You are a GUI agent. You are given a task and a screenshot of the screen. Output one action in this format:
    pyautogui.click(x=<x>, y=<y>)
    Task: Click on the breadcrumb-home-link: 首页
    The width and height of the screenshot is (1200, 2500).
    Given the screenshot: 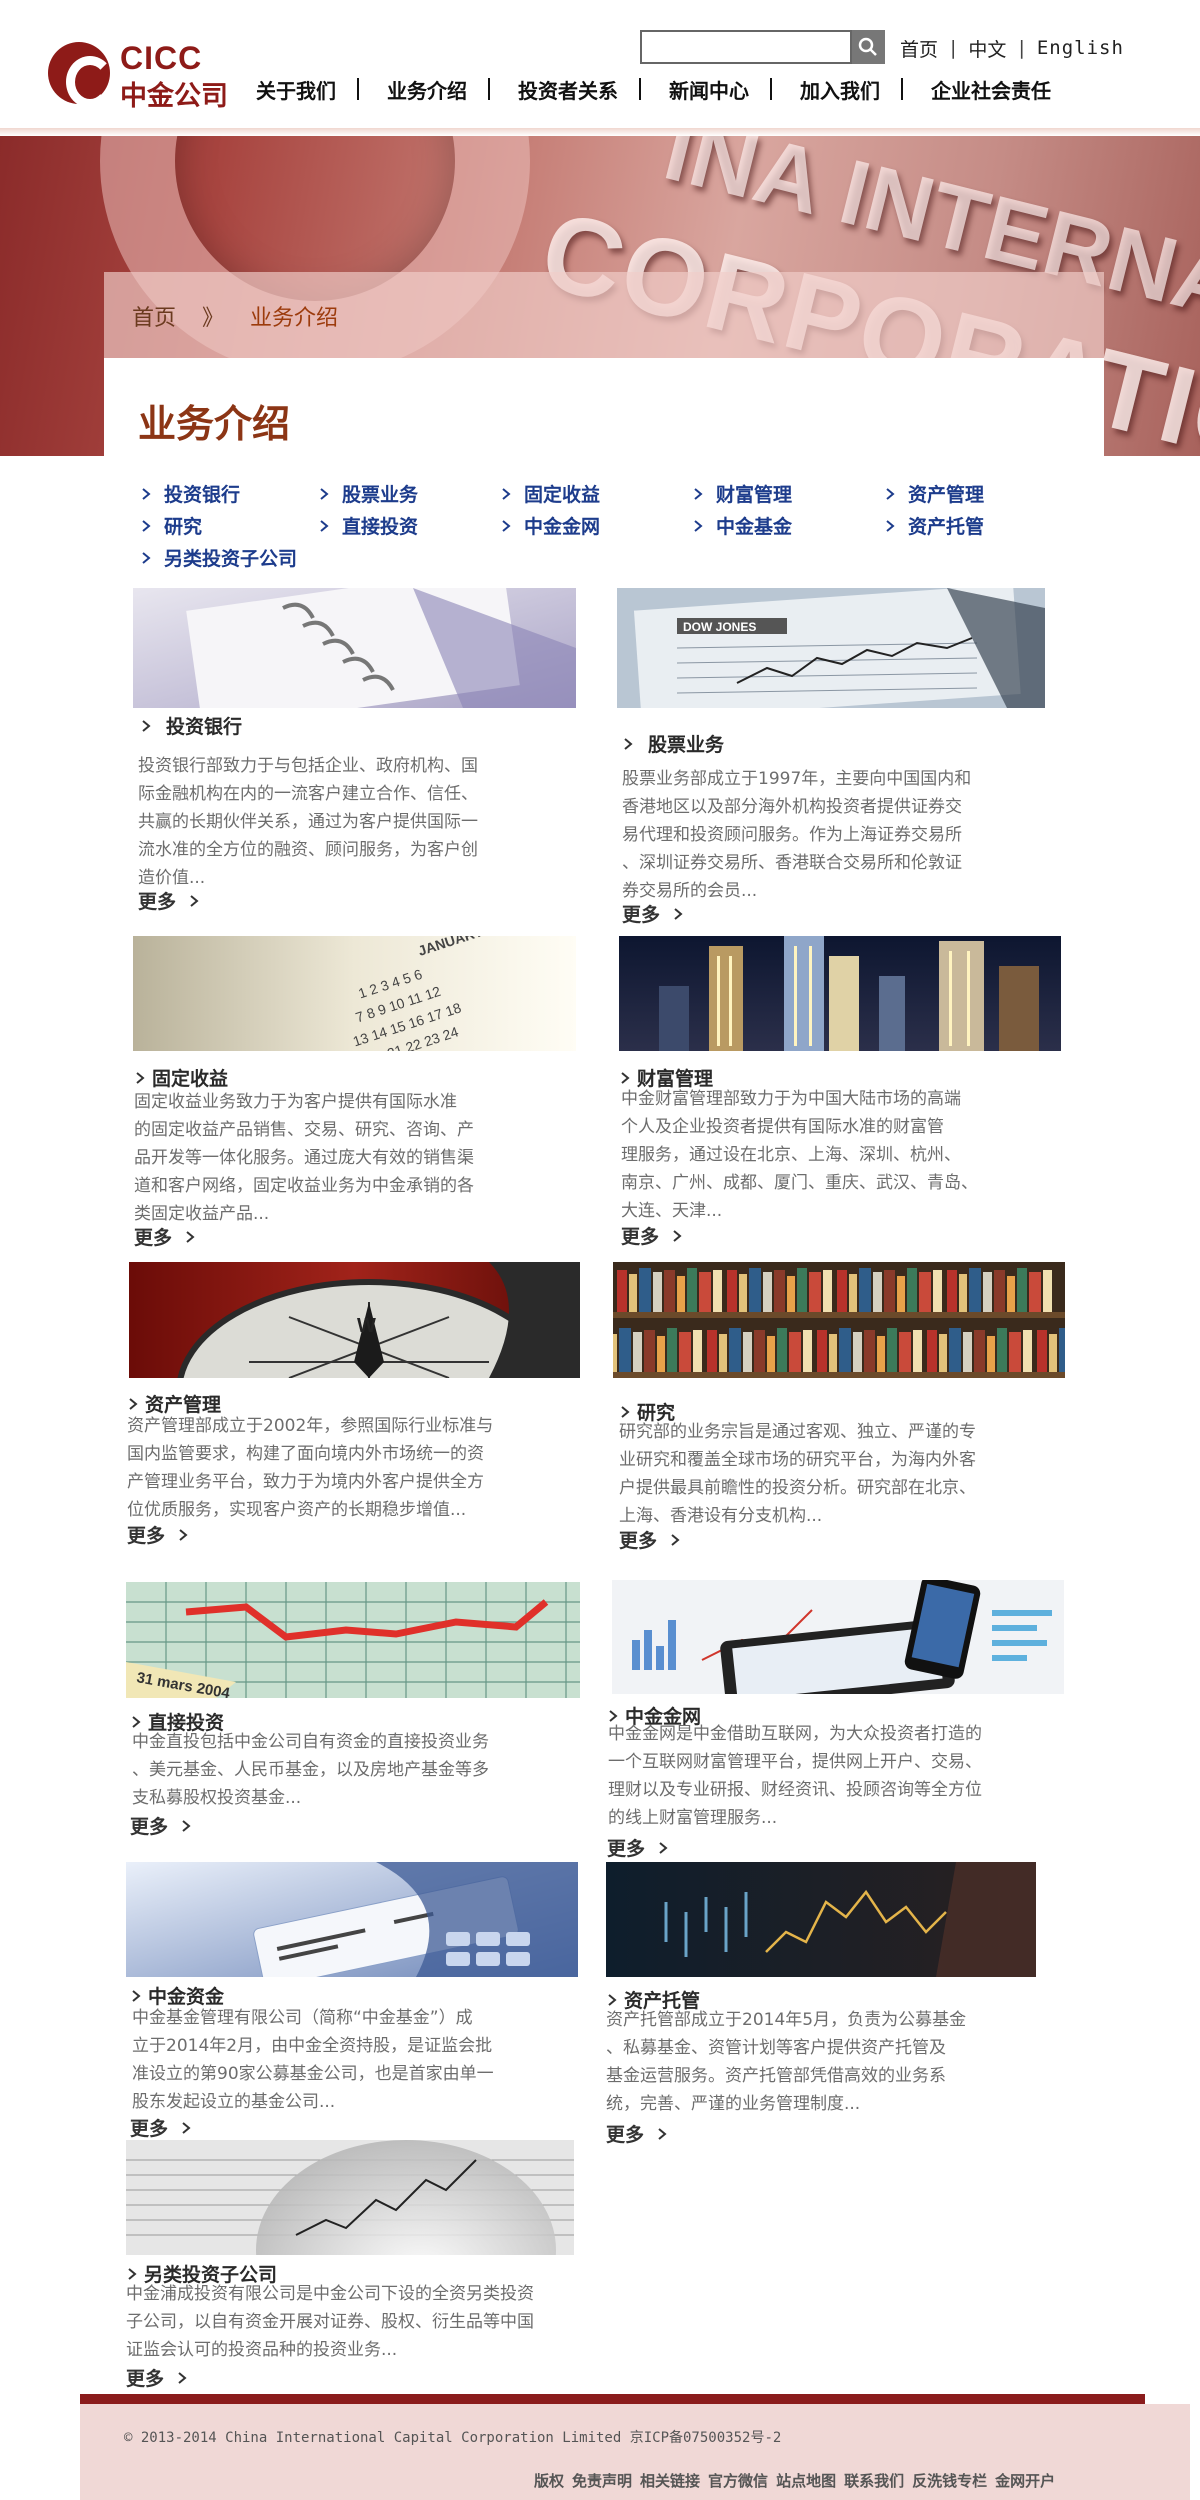 What is the action you would take?
    pyautogui.click(x=154, y=316)
    